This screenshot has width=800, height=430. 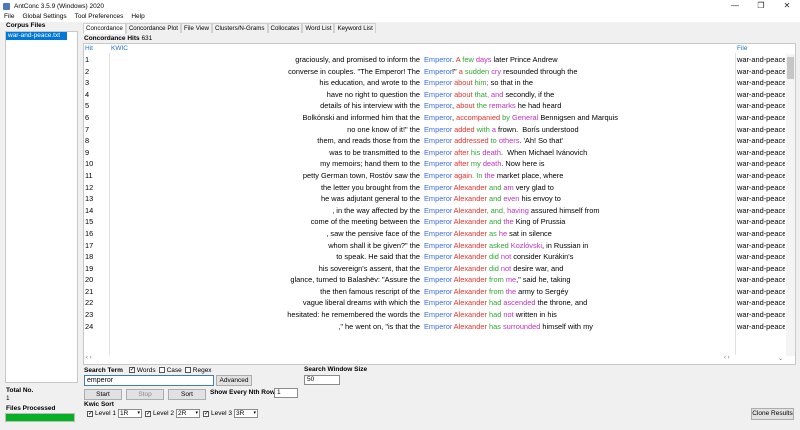 What do you see at coordinates (44, 17) in the screenshot?
I see `menu-global-settings: Global Settings` at bounding box center [44, 17].